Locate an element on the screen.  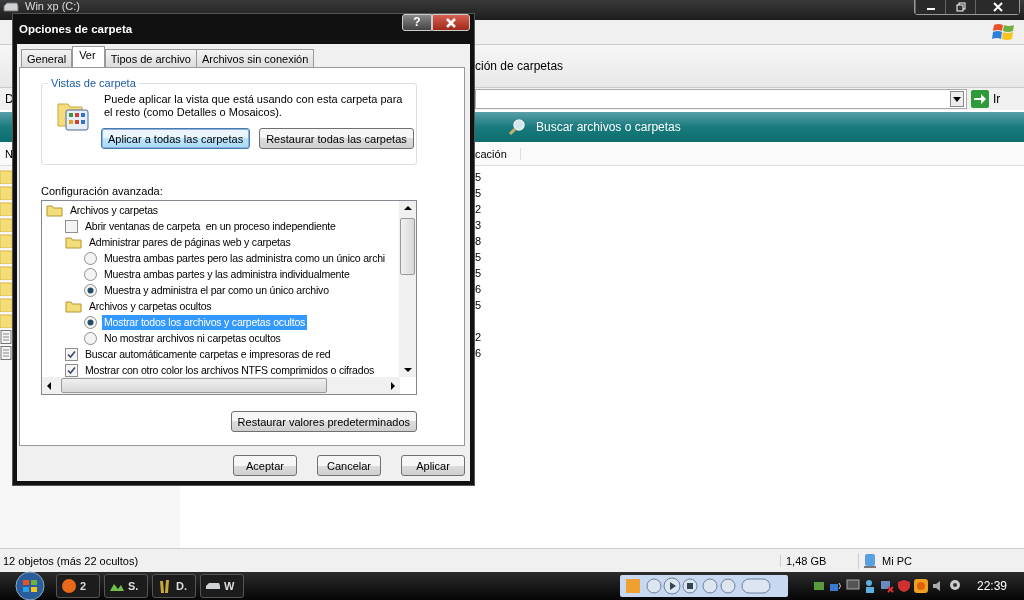
dialog-title: Opciones de carpeta is located at coordinates (76, 29).